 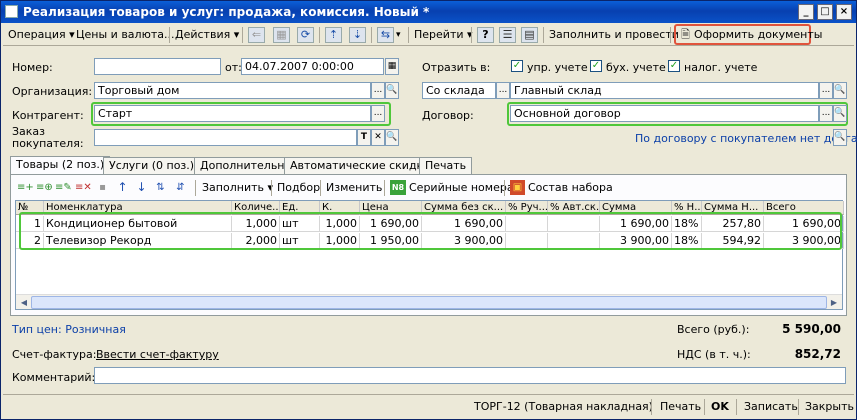 What do you see at coordinates (232, 113) in the screenshot?
I see `counterparty-input: Старт` at bounding box center [232, 113].